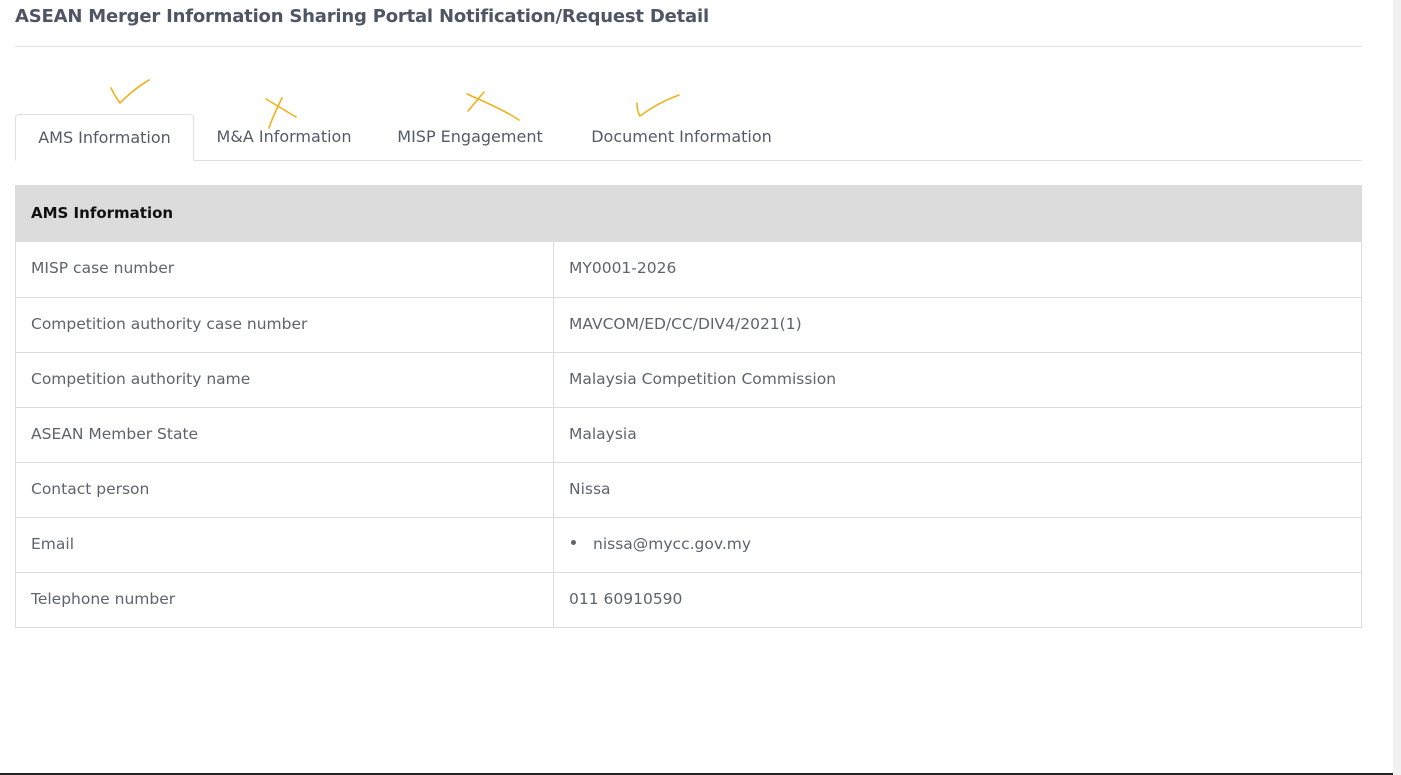 The width and height of the screenshot is (1401, 775). I want to click on row-label: Competition authority name, so click(285, 380).